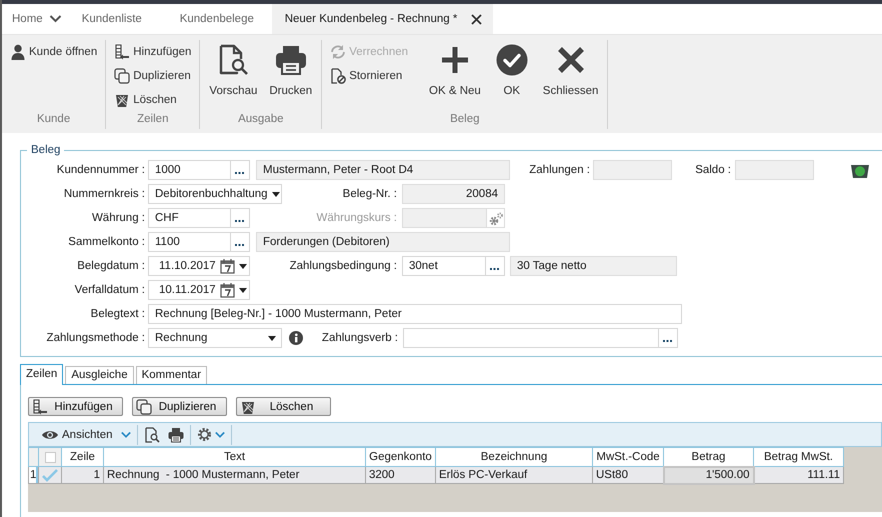 The image size is (882, 517). I want to click on cancel-document-icon, so click(338, 76).